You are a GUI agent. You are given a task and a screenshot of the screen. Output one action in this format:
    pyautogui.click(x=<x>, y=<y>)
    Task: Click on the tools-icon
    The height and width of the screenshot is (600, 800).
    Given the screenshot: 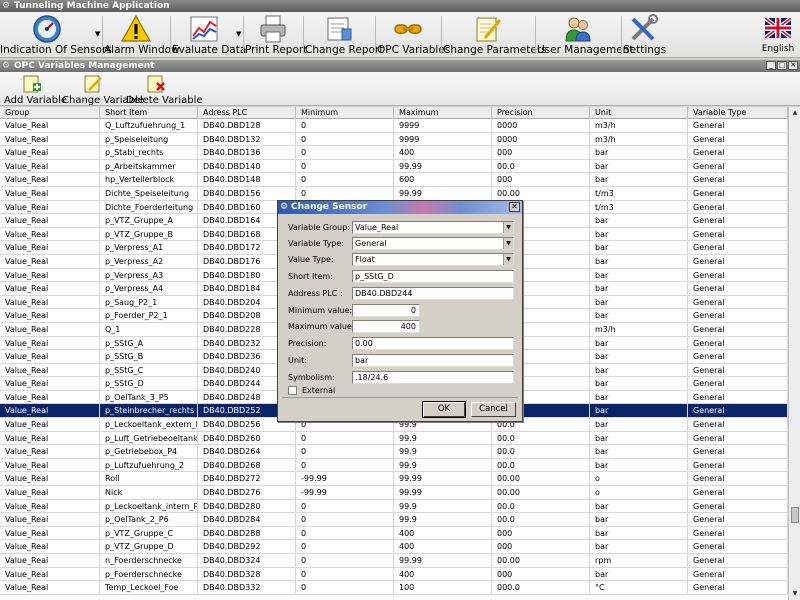 What is the action you would take?
    pyautogui.click(x=644, y=27)
    